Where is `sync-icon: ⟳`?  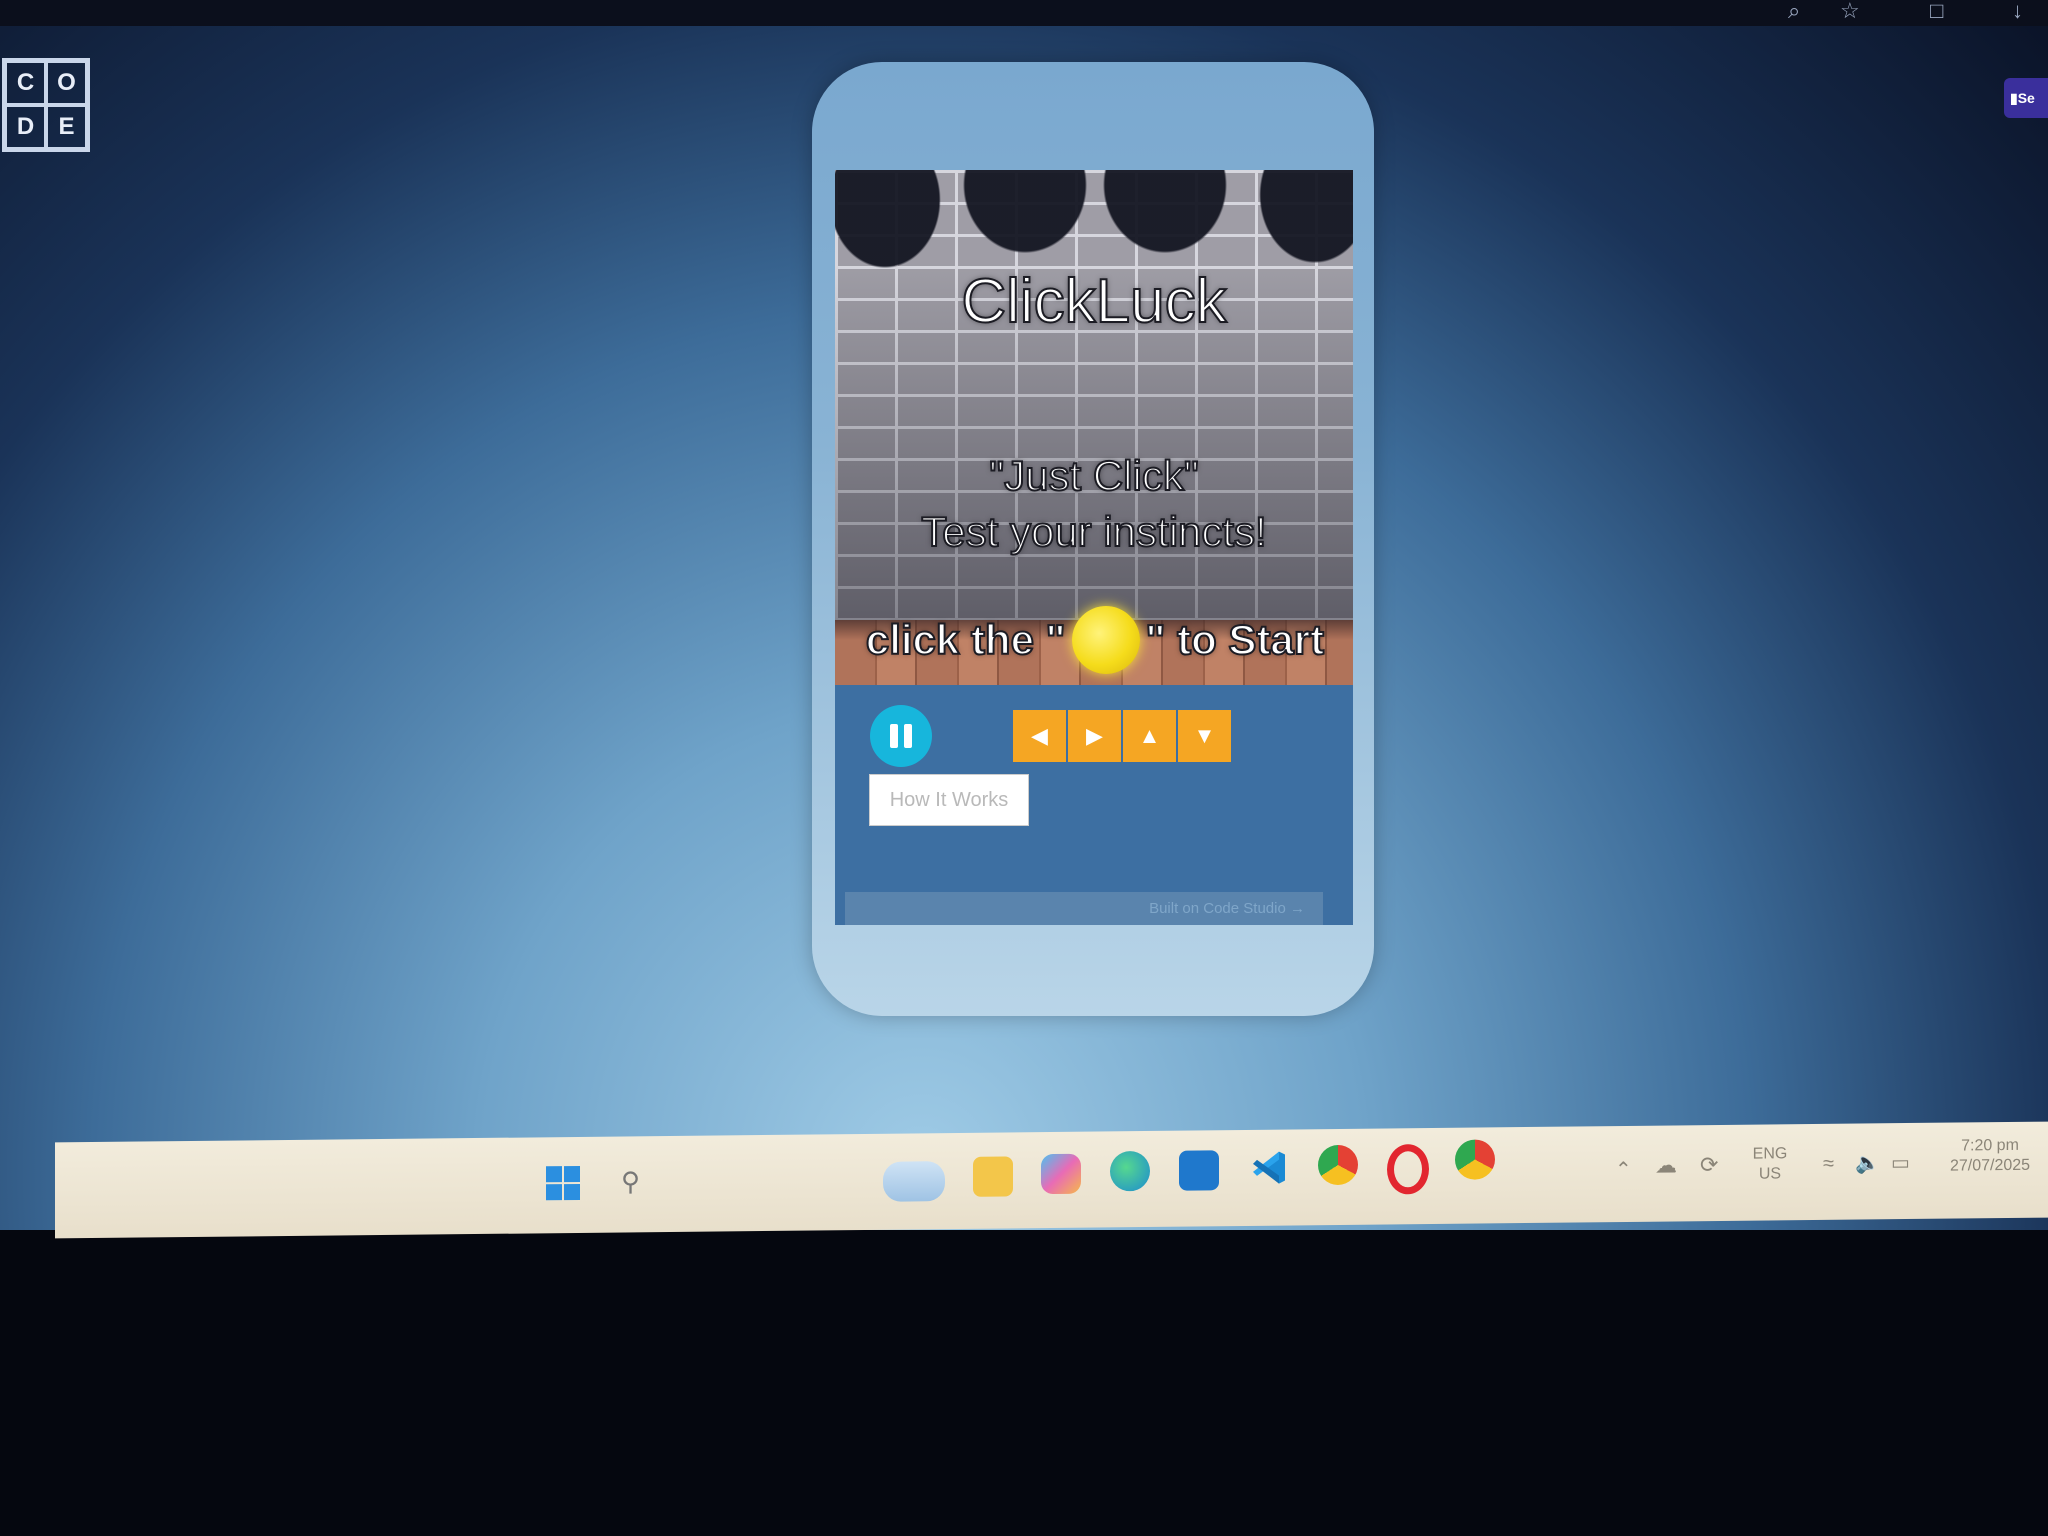
sync-icon: ⟳ is located at coordinates (1709, 1164).